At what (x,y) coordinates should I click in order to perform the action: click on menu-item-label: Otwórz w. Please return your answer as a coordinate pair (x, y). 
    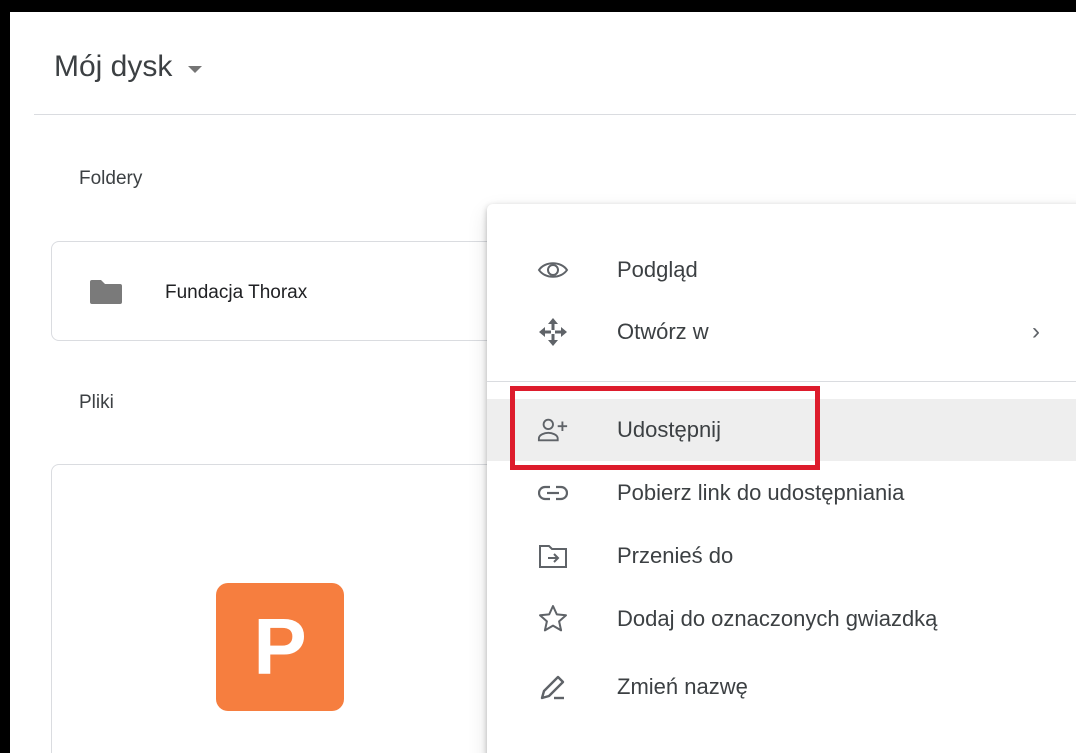
    Looking at the image, I should click on (663, 331).